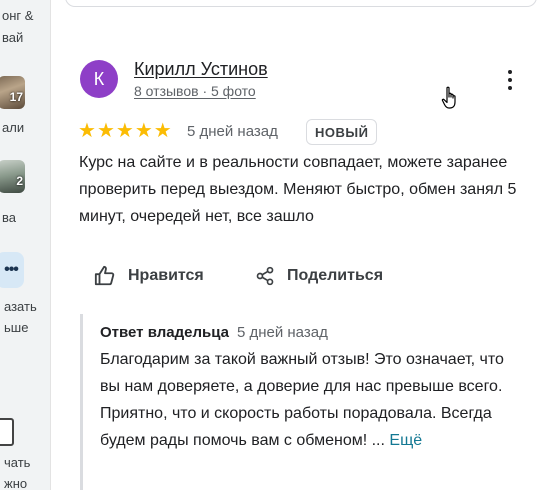 This screenshot has width=550, height=490. Describe the element at coordinates (405, 440) in the screenshot. I see `more-link: Ещё` at that location.